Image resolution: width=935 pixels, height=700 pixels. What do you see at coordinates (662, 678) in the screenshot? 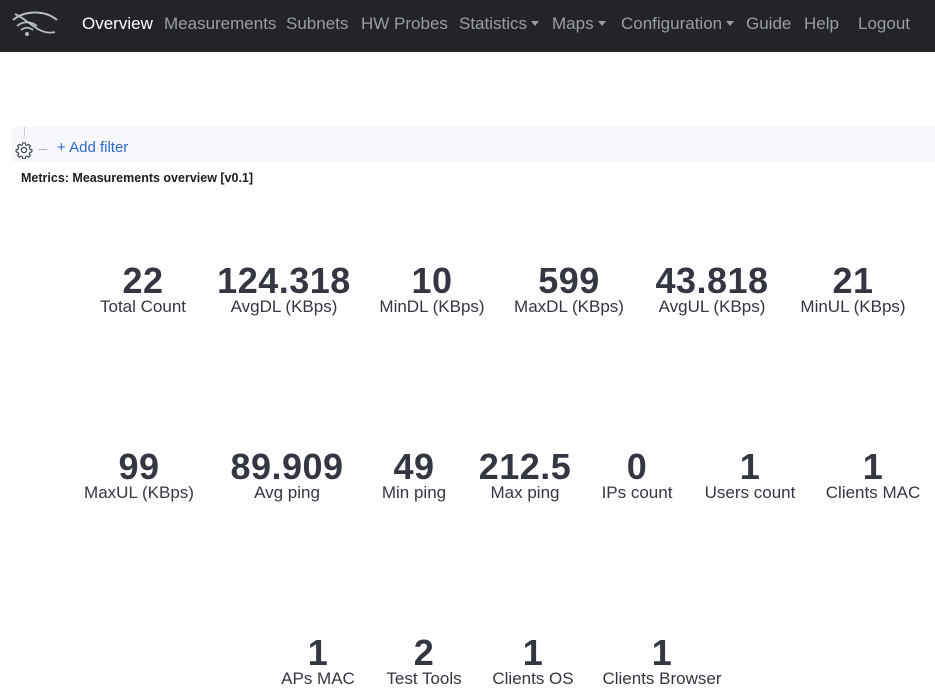
I see `metric-label: Clients Browser` at bounding box center [662, 678].